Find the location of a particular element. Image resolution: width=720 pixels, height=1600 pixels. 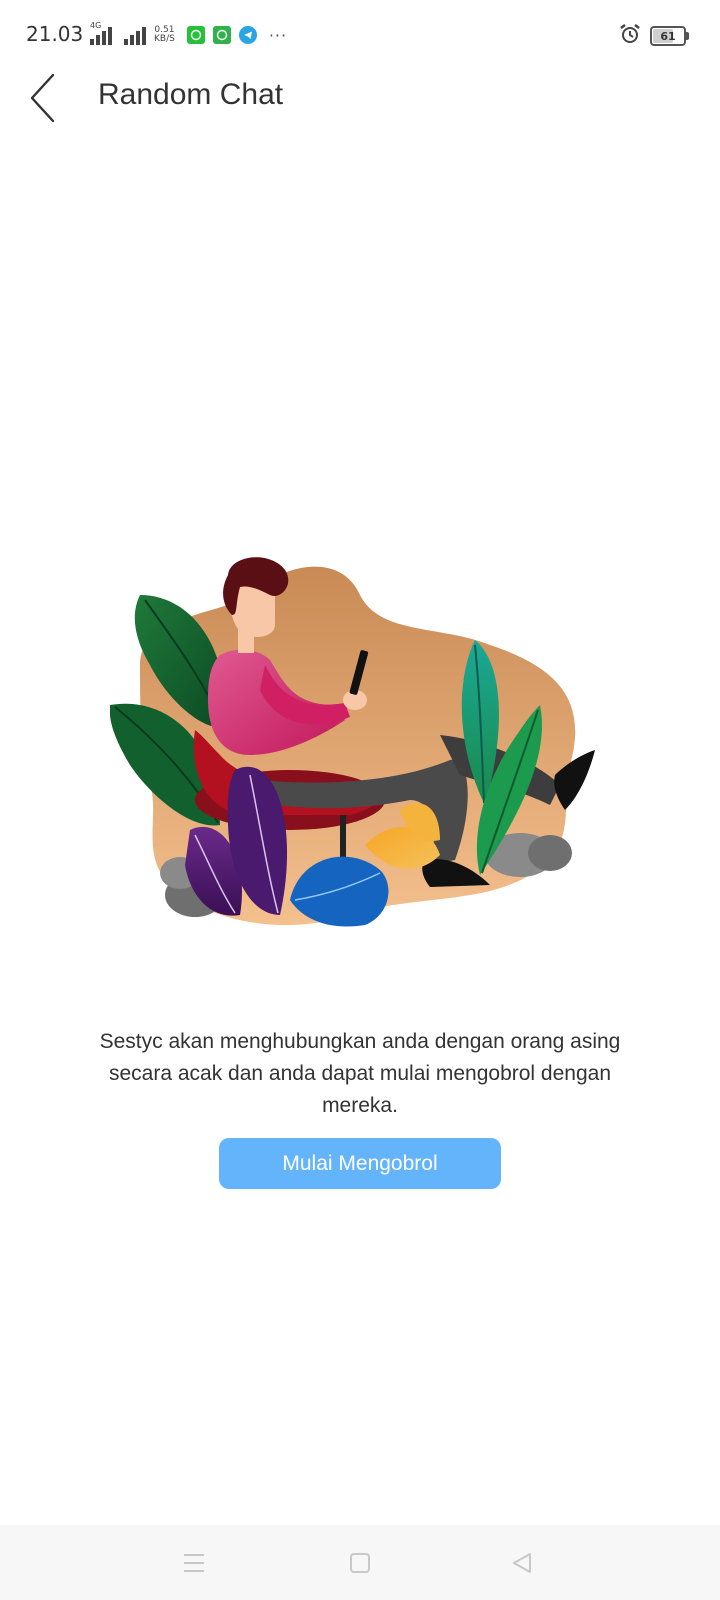

back-nav-button is located at coordinates (522, 1563).